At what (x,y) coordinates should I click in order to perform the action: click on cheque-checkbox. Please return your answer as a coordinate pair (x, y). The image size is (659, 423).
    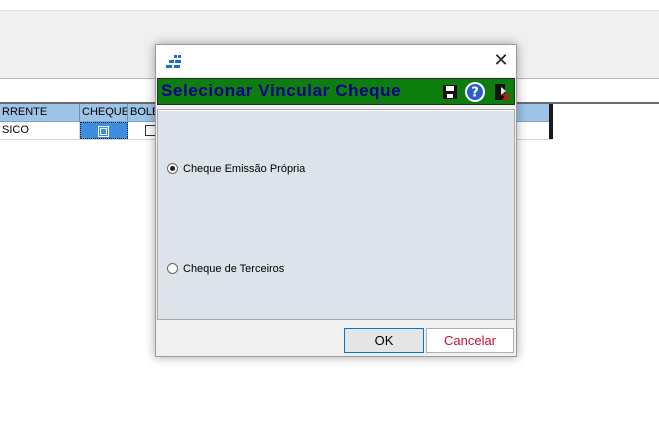
    Looking at the image, I should click on (103, 131).